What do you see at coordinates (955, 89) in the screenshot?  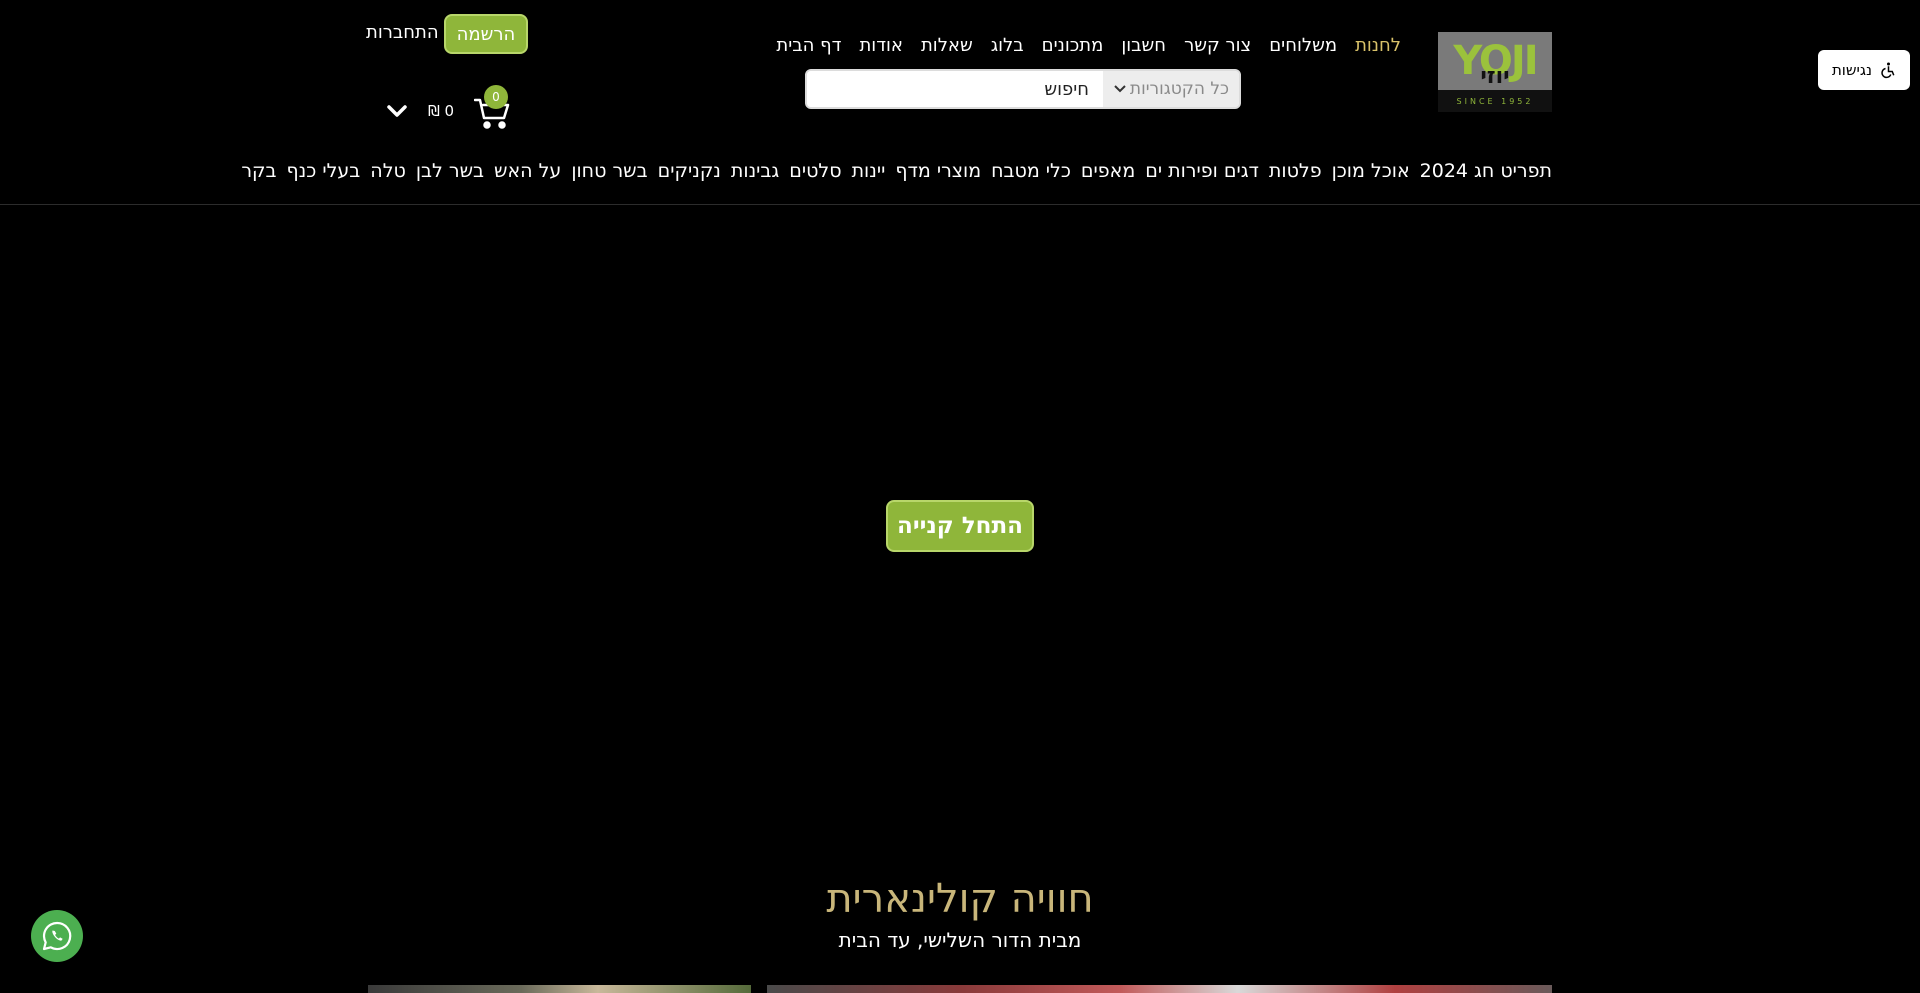 I see `search-input` at bounding box center [955, 89].